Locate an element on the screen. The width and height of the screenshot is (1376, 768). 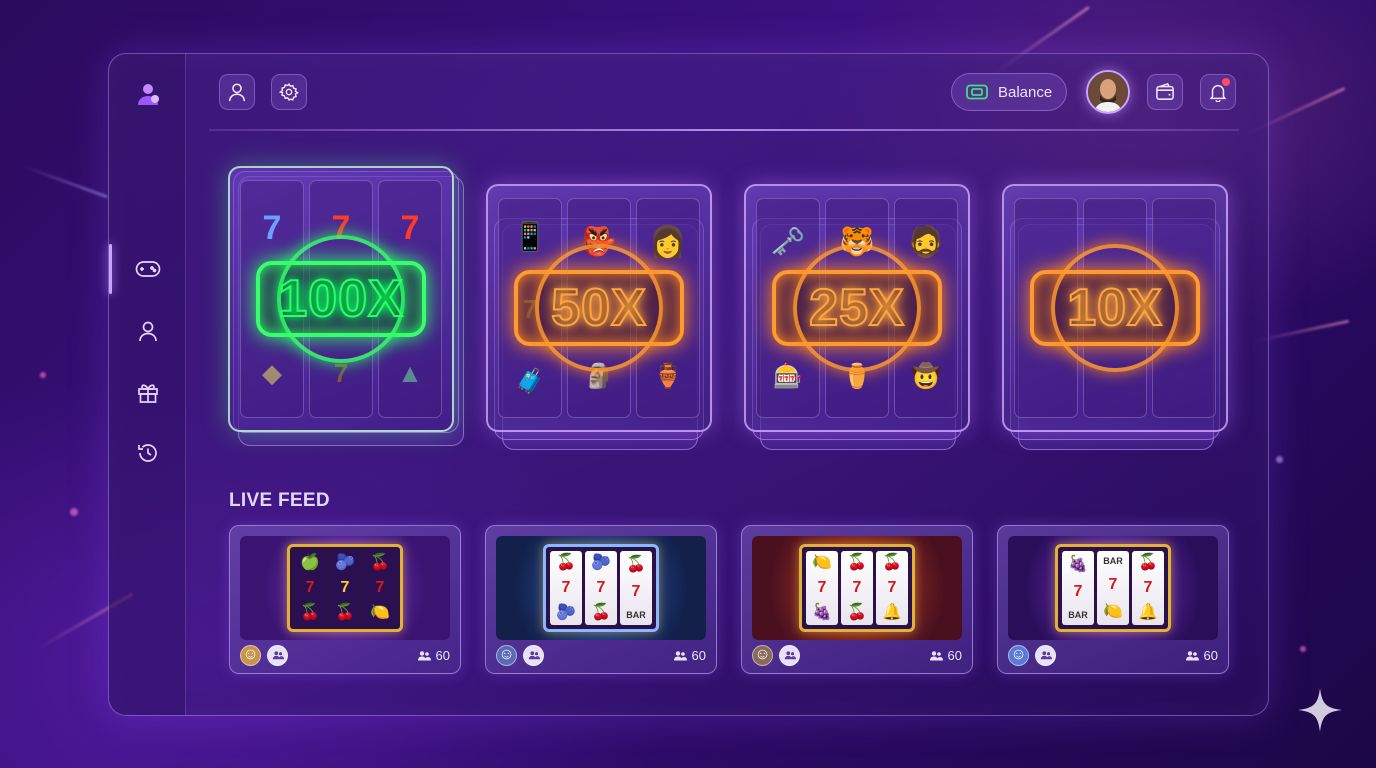
balance-label: Balance is located at coordinates (1025, 92).